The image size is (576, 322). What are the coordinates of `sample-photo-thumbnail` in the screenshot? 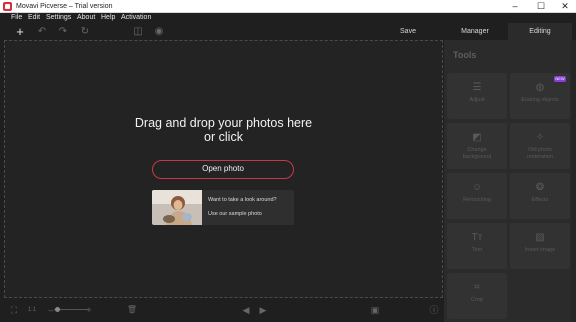 It's located at (177, 207).